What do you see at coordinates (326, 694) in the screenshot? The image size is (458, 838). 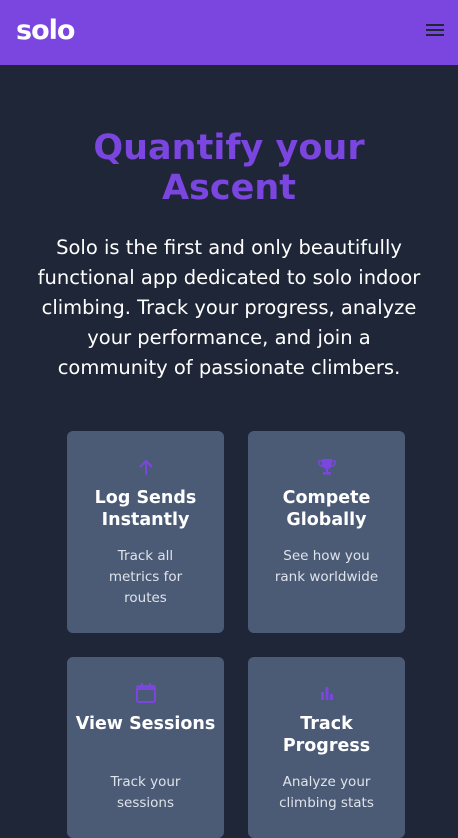 I see `bar-chart-icon` at bounding box center [326, 694].